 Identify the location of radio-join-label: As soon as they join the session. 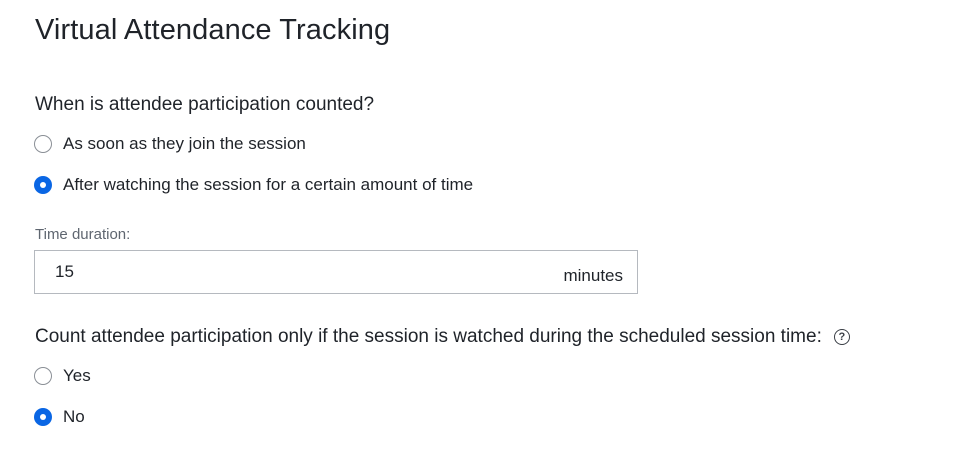
(184, 143).